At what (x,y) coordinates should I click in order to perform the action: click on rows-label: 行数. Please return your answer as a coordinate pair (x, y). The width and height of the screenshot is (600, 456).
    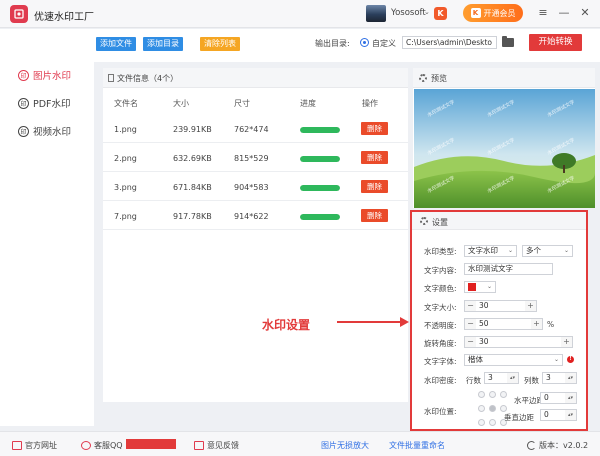
    Looking at the image, I should click on (473, 380).